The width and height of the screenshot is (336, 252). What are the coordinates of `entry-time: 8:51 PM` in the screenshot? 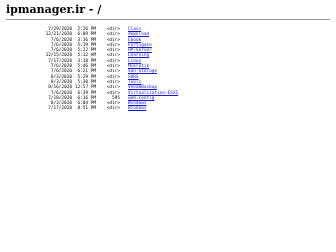 It's located at (86, 109).